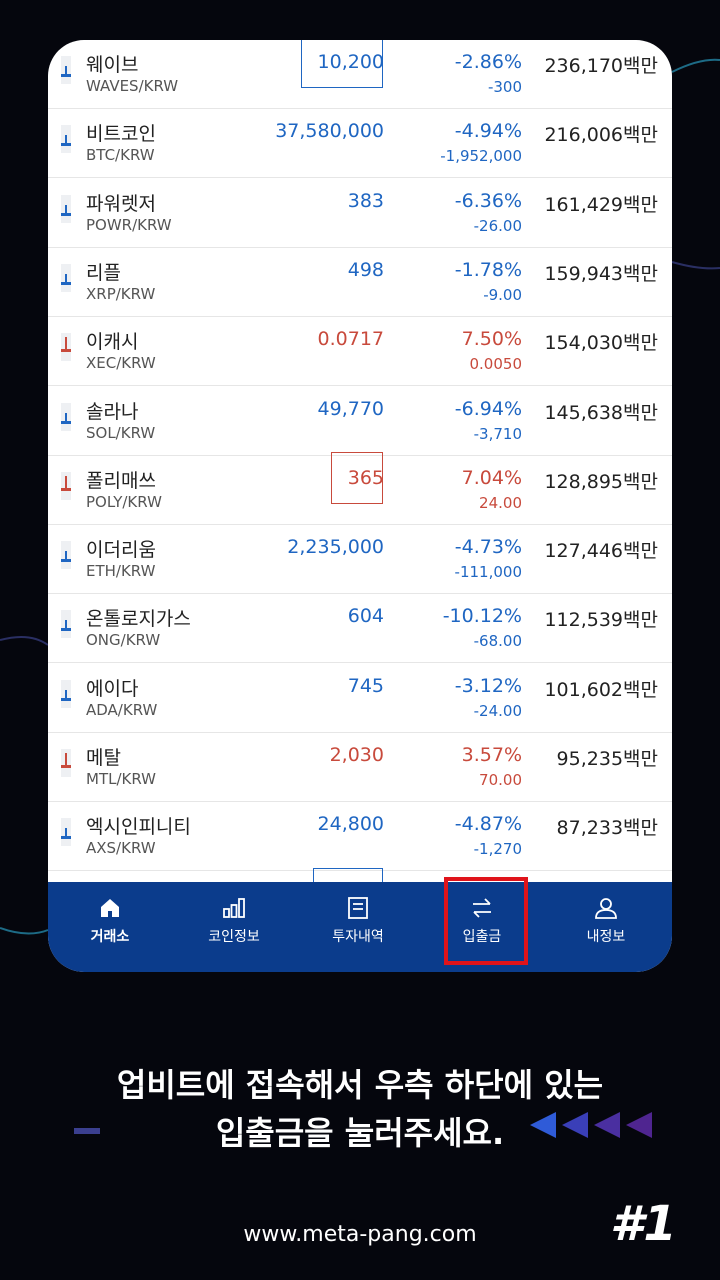 Image resolution: width=720 pixels, height=1280 pixels. I want to click on nav-label-coin-info: 코인정보, so click(234, 937).